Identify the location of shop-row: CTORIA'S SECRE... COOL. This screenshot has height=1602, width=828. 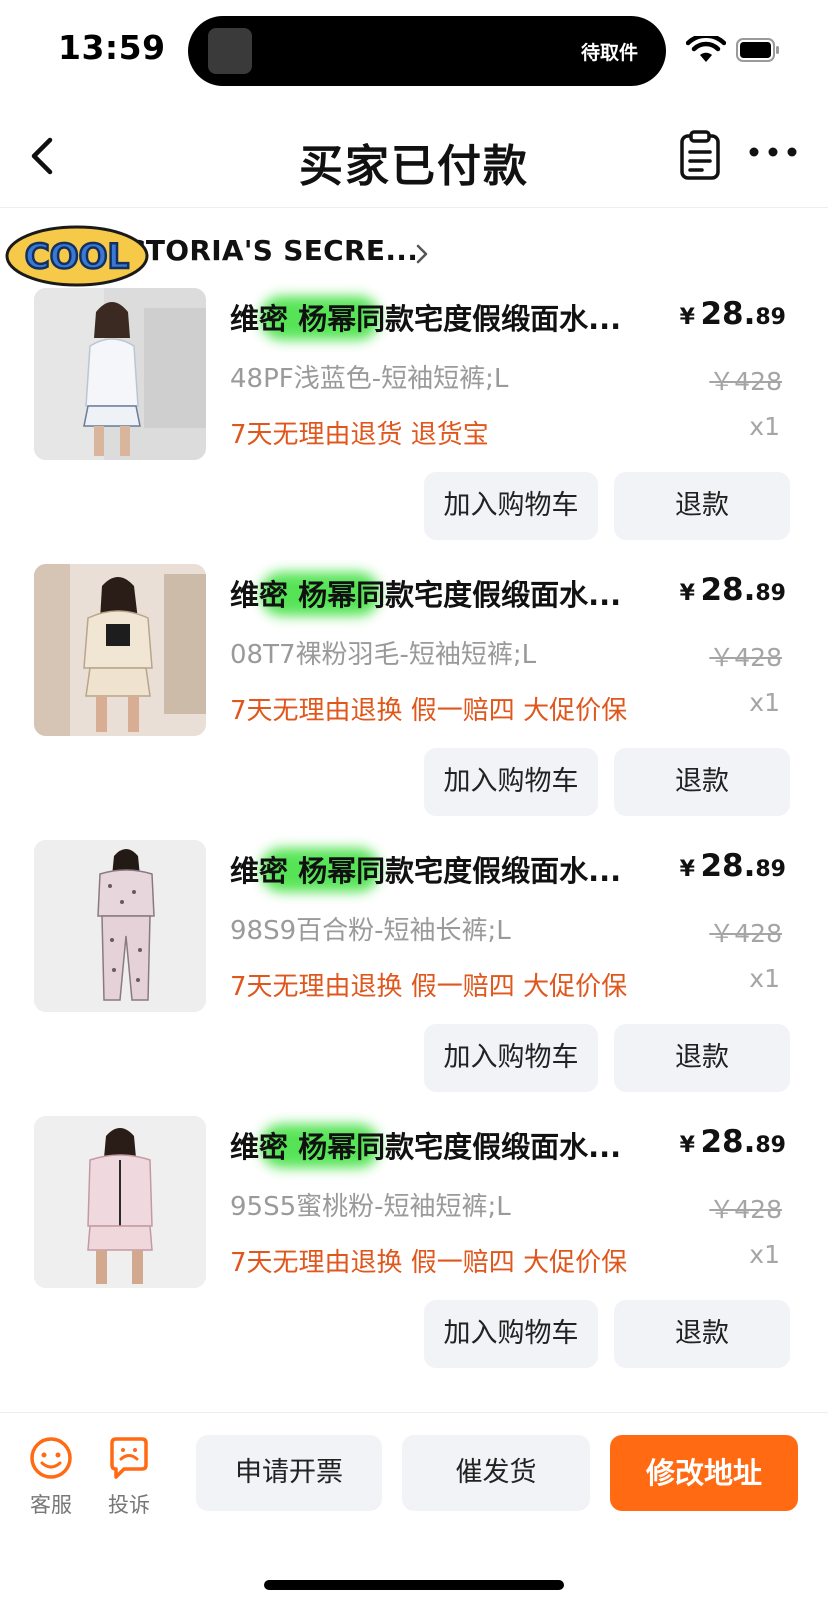
(414, 255).